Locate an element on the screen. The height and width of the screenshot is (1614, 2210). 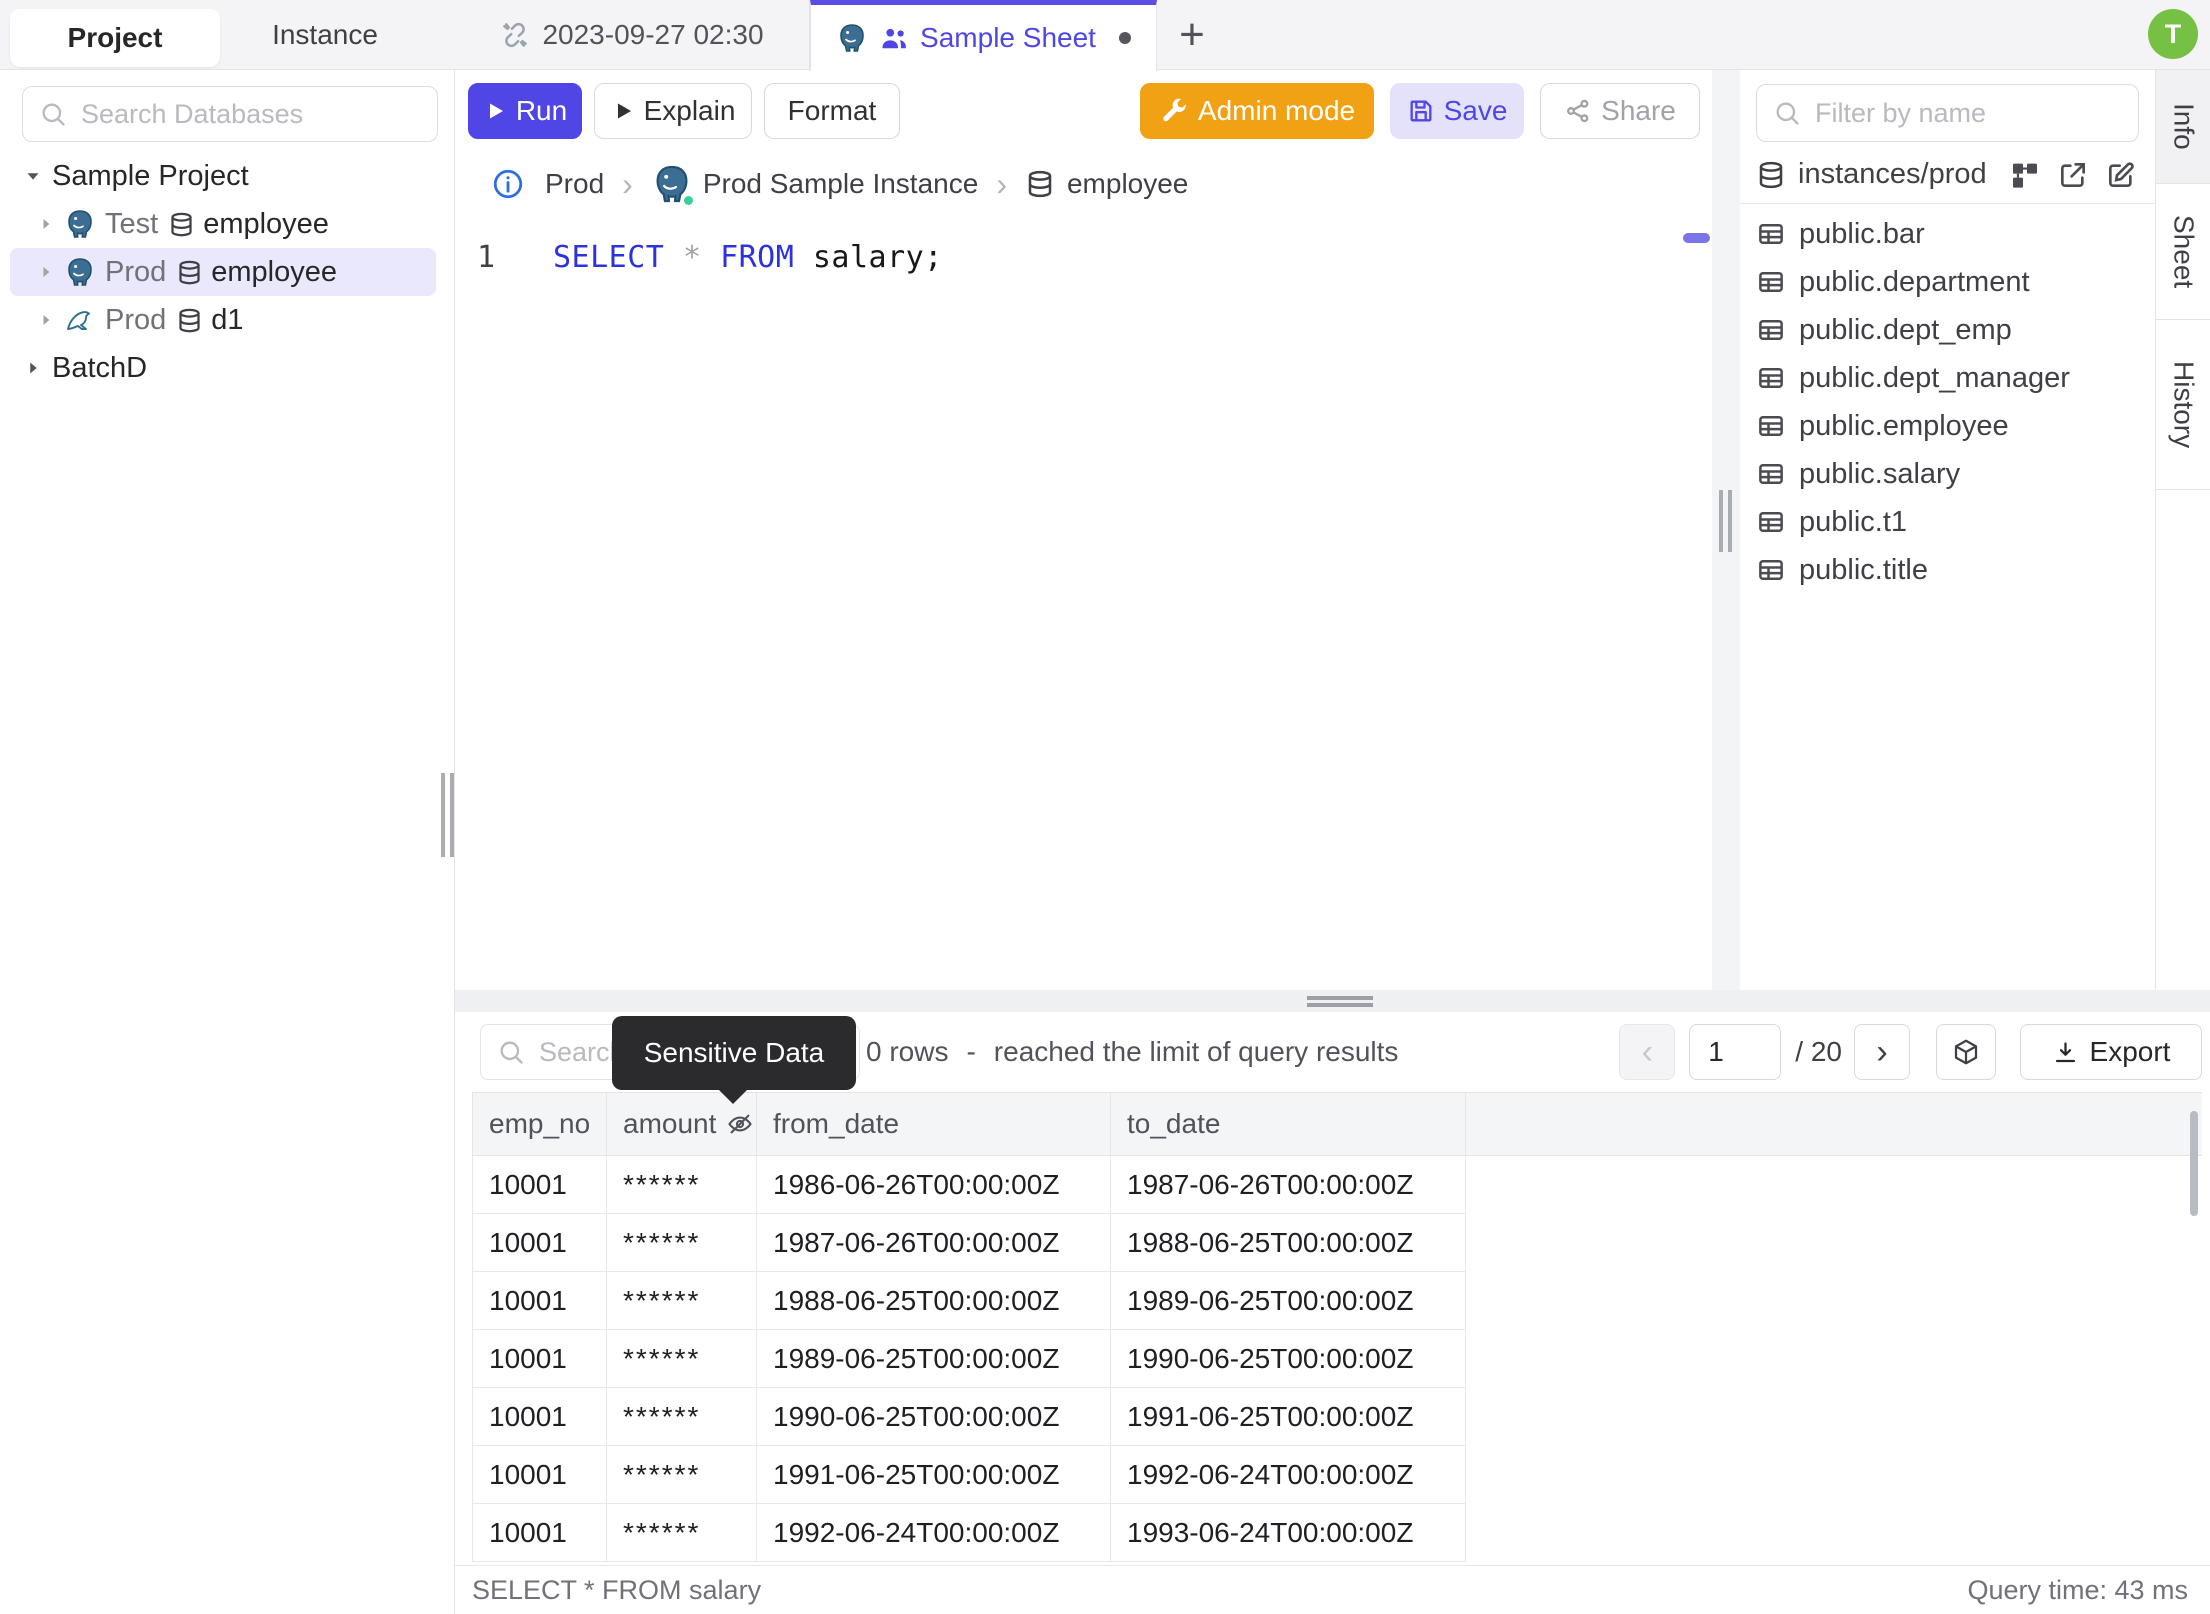
tab-project: Project is located at coordinates (115, 38).